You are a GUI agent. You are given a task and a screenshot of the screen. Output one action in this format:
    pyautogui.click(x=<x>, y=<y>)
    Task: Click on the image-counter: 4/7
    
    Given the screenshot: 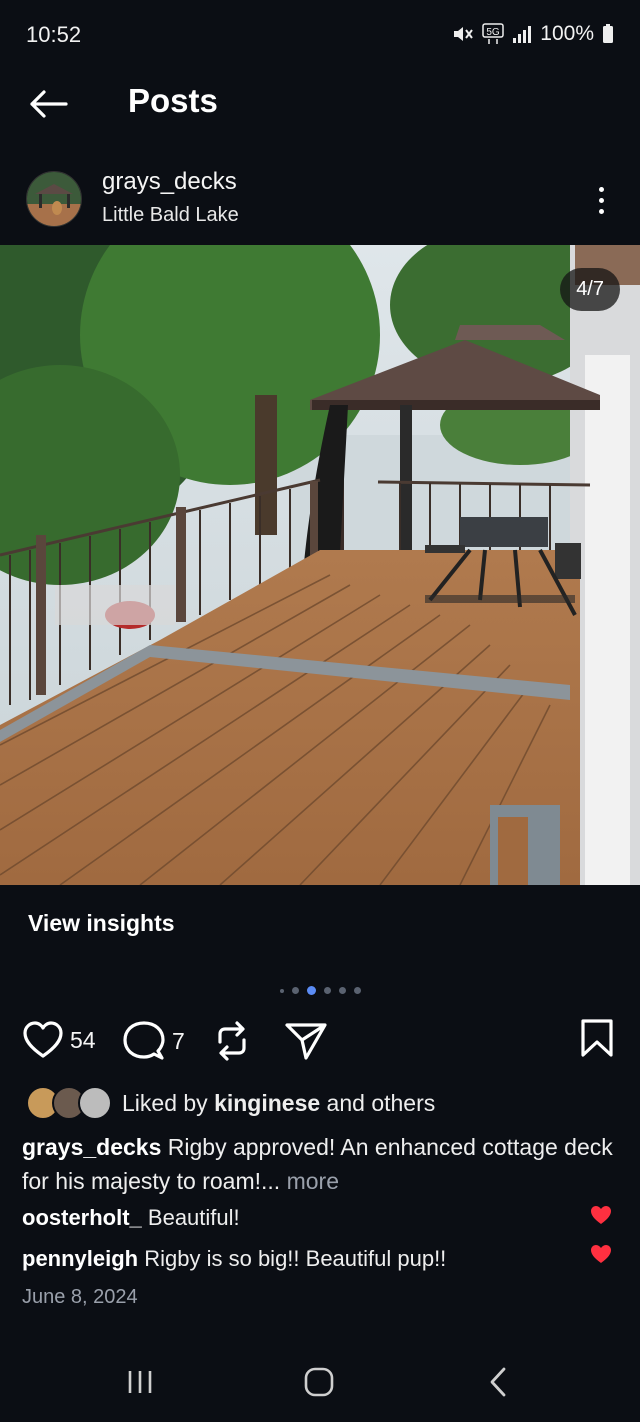 What is the action you would take?
    pyautogui.click(x=590, y=289)
    